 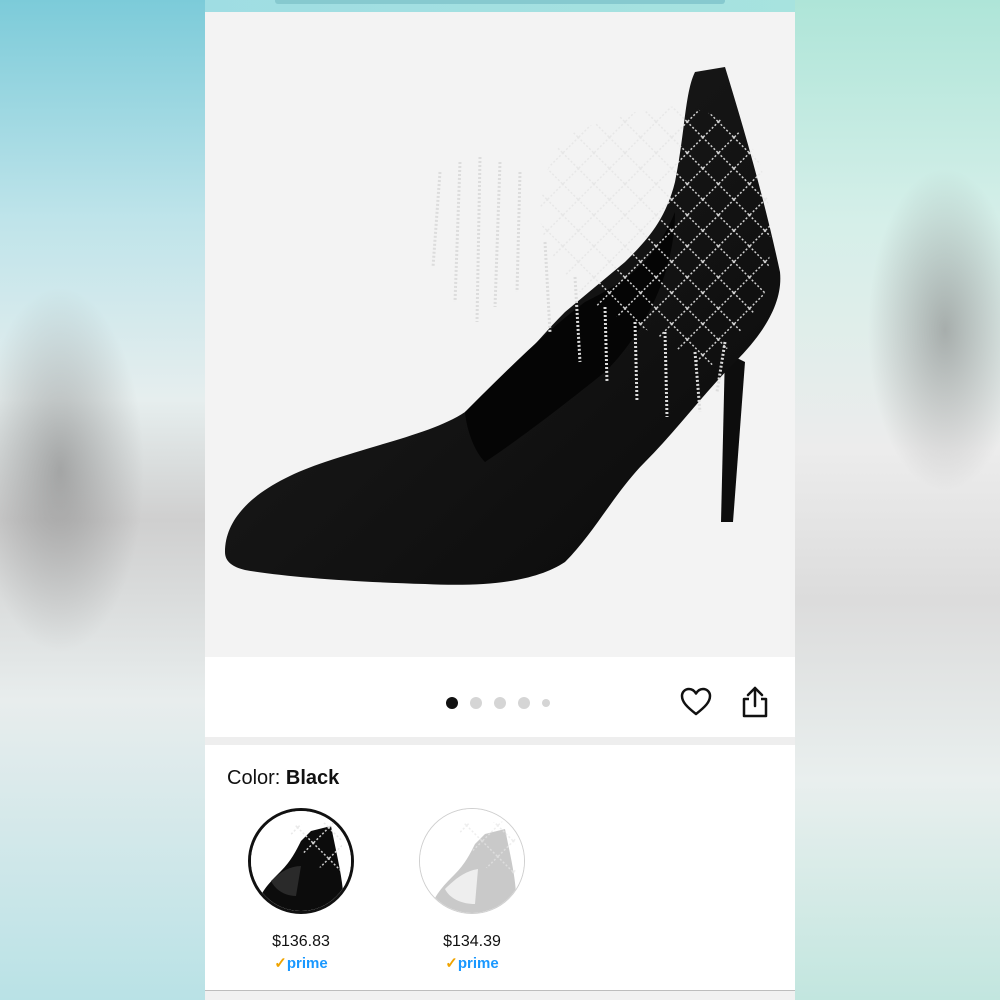 What do you see at coordinates (500, 2) in the screenshot?
I see `top-bar` at bounding box center [500, 2].